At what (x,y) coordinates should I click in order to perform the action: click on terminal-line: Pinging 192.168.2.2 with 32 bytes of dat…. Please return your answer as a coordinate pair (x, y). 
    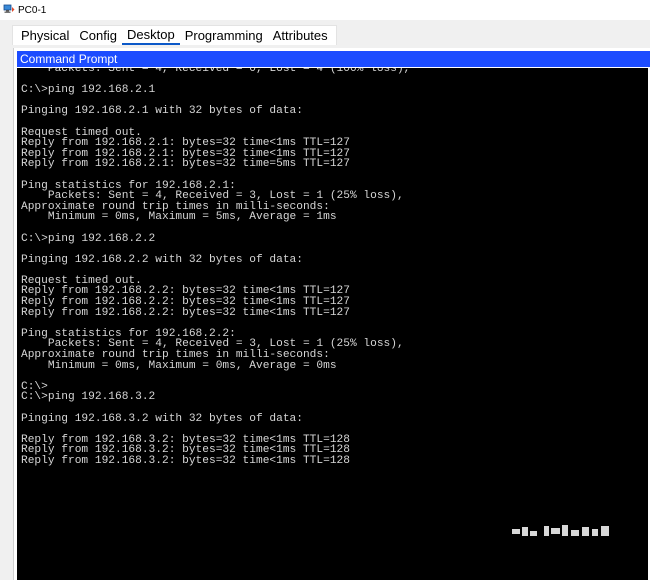
    Looking at the image, I should click on (162, 259).